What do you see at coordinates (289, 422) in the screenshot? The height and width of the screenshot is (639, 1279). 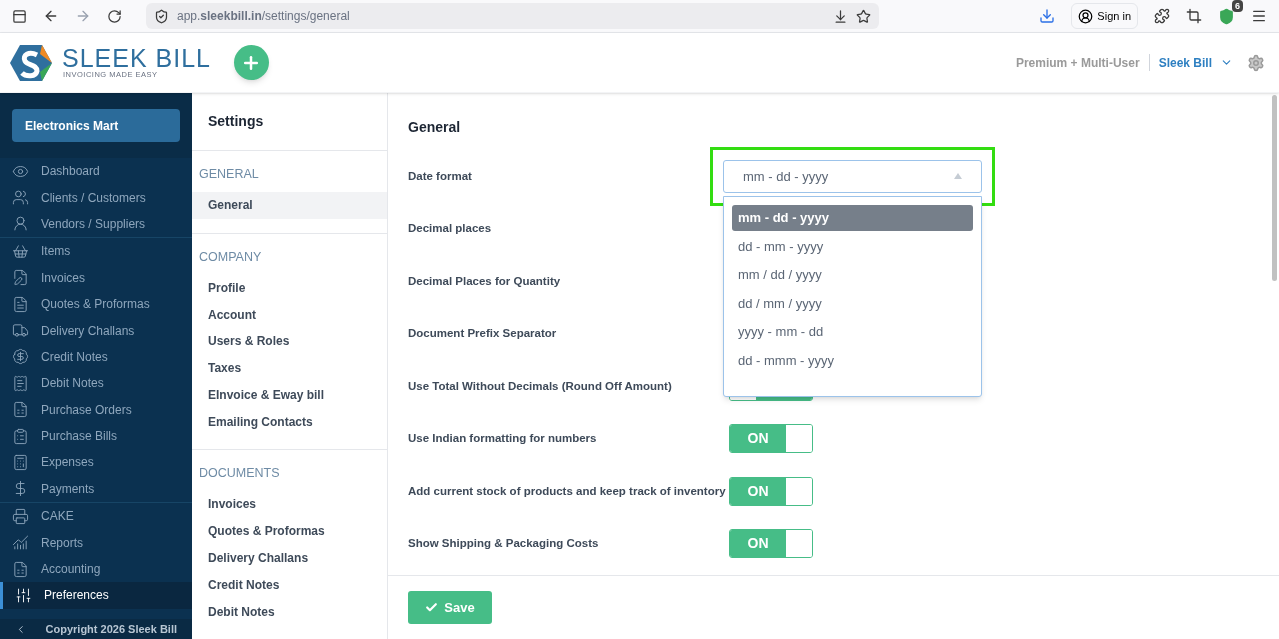 I see `settings-nav-item: Emailing Contacts` at bounding box center [289, 422].